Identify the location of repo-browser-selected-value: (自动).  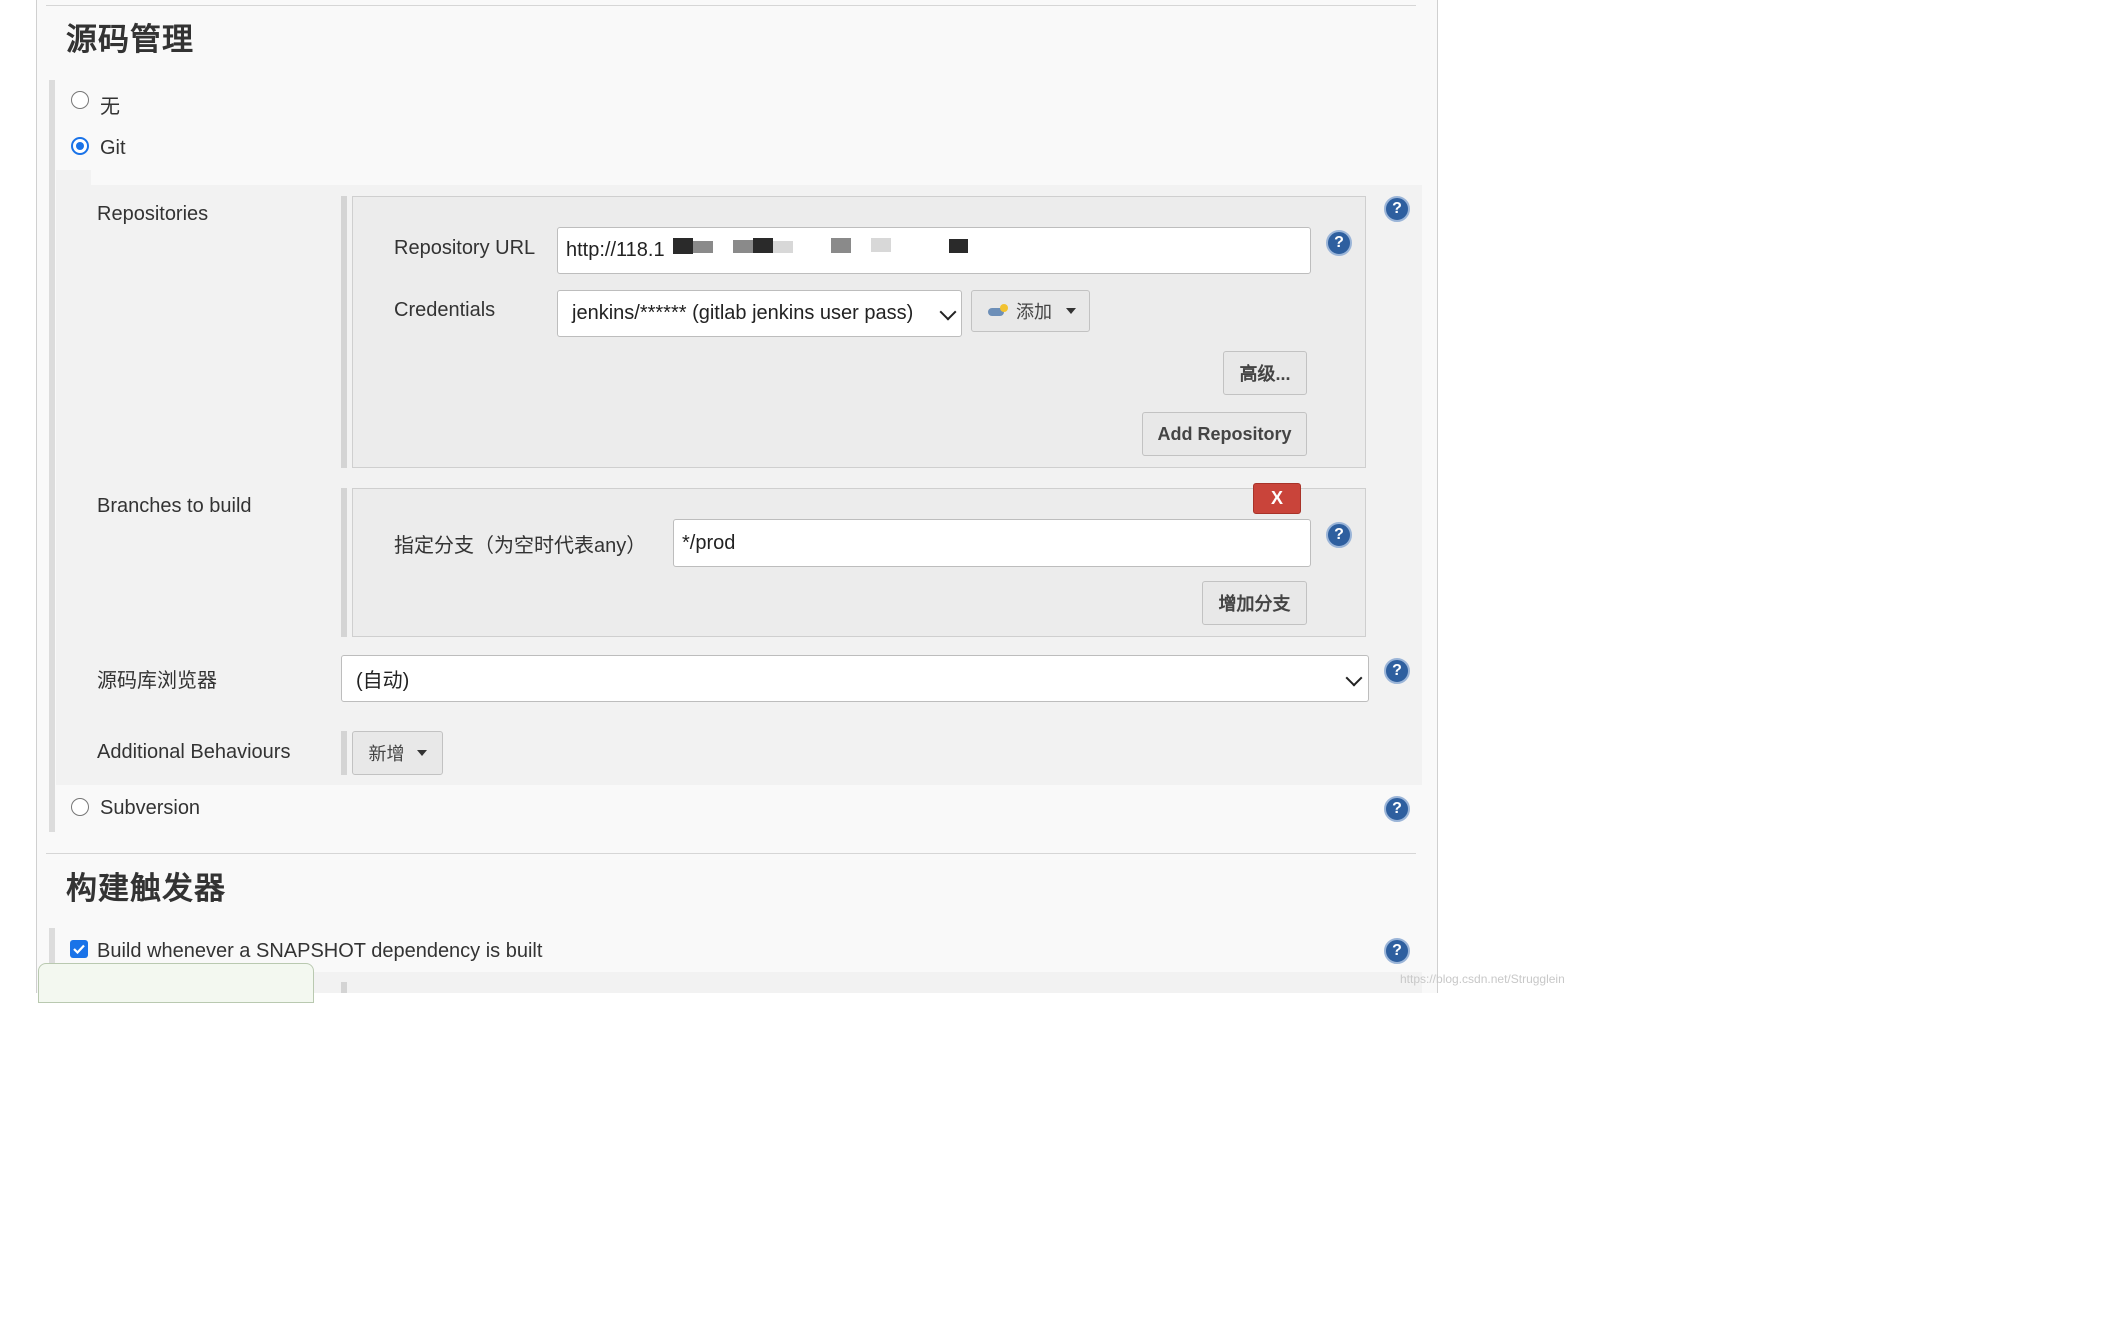
(383, 681).